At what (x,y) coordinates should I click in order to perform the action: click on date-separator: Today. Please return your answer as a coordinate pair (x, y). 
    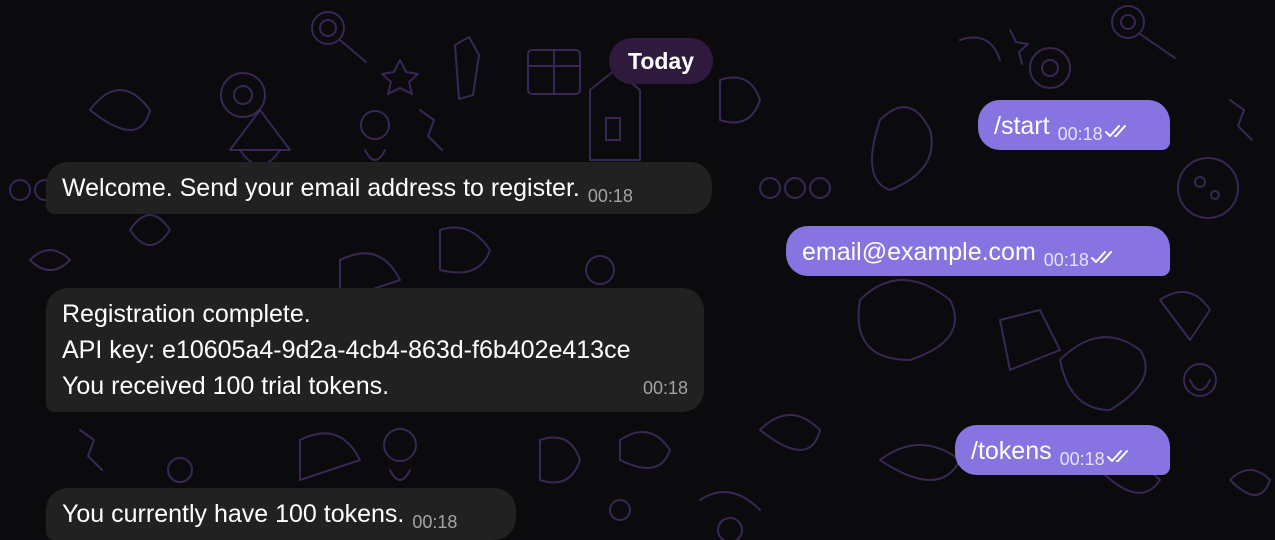
    Looking at the image, I should click on (661, 61).